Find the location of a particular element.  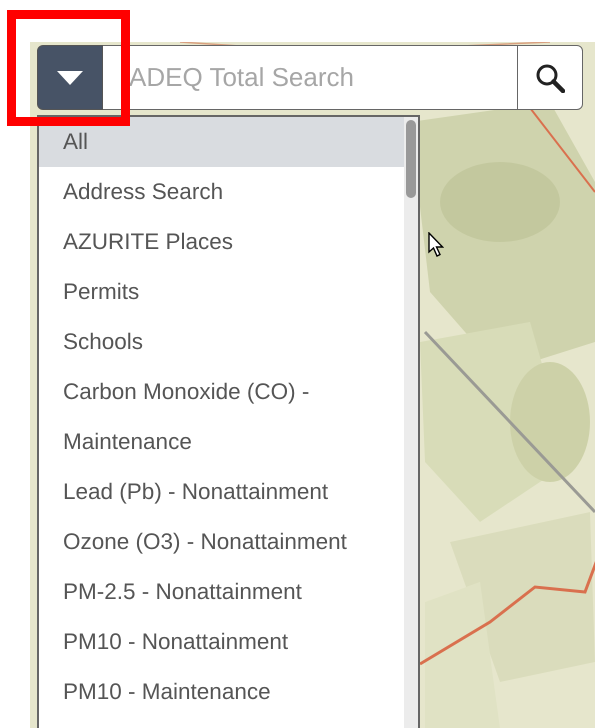

dropdown-item: Permits is located at coordinates (221, 292).